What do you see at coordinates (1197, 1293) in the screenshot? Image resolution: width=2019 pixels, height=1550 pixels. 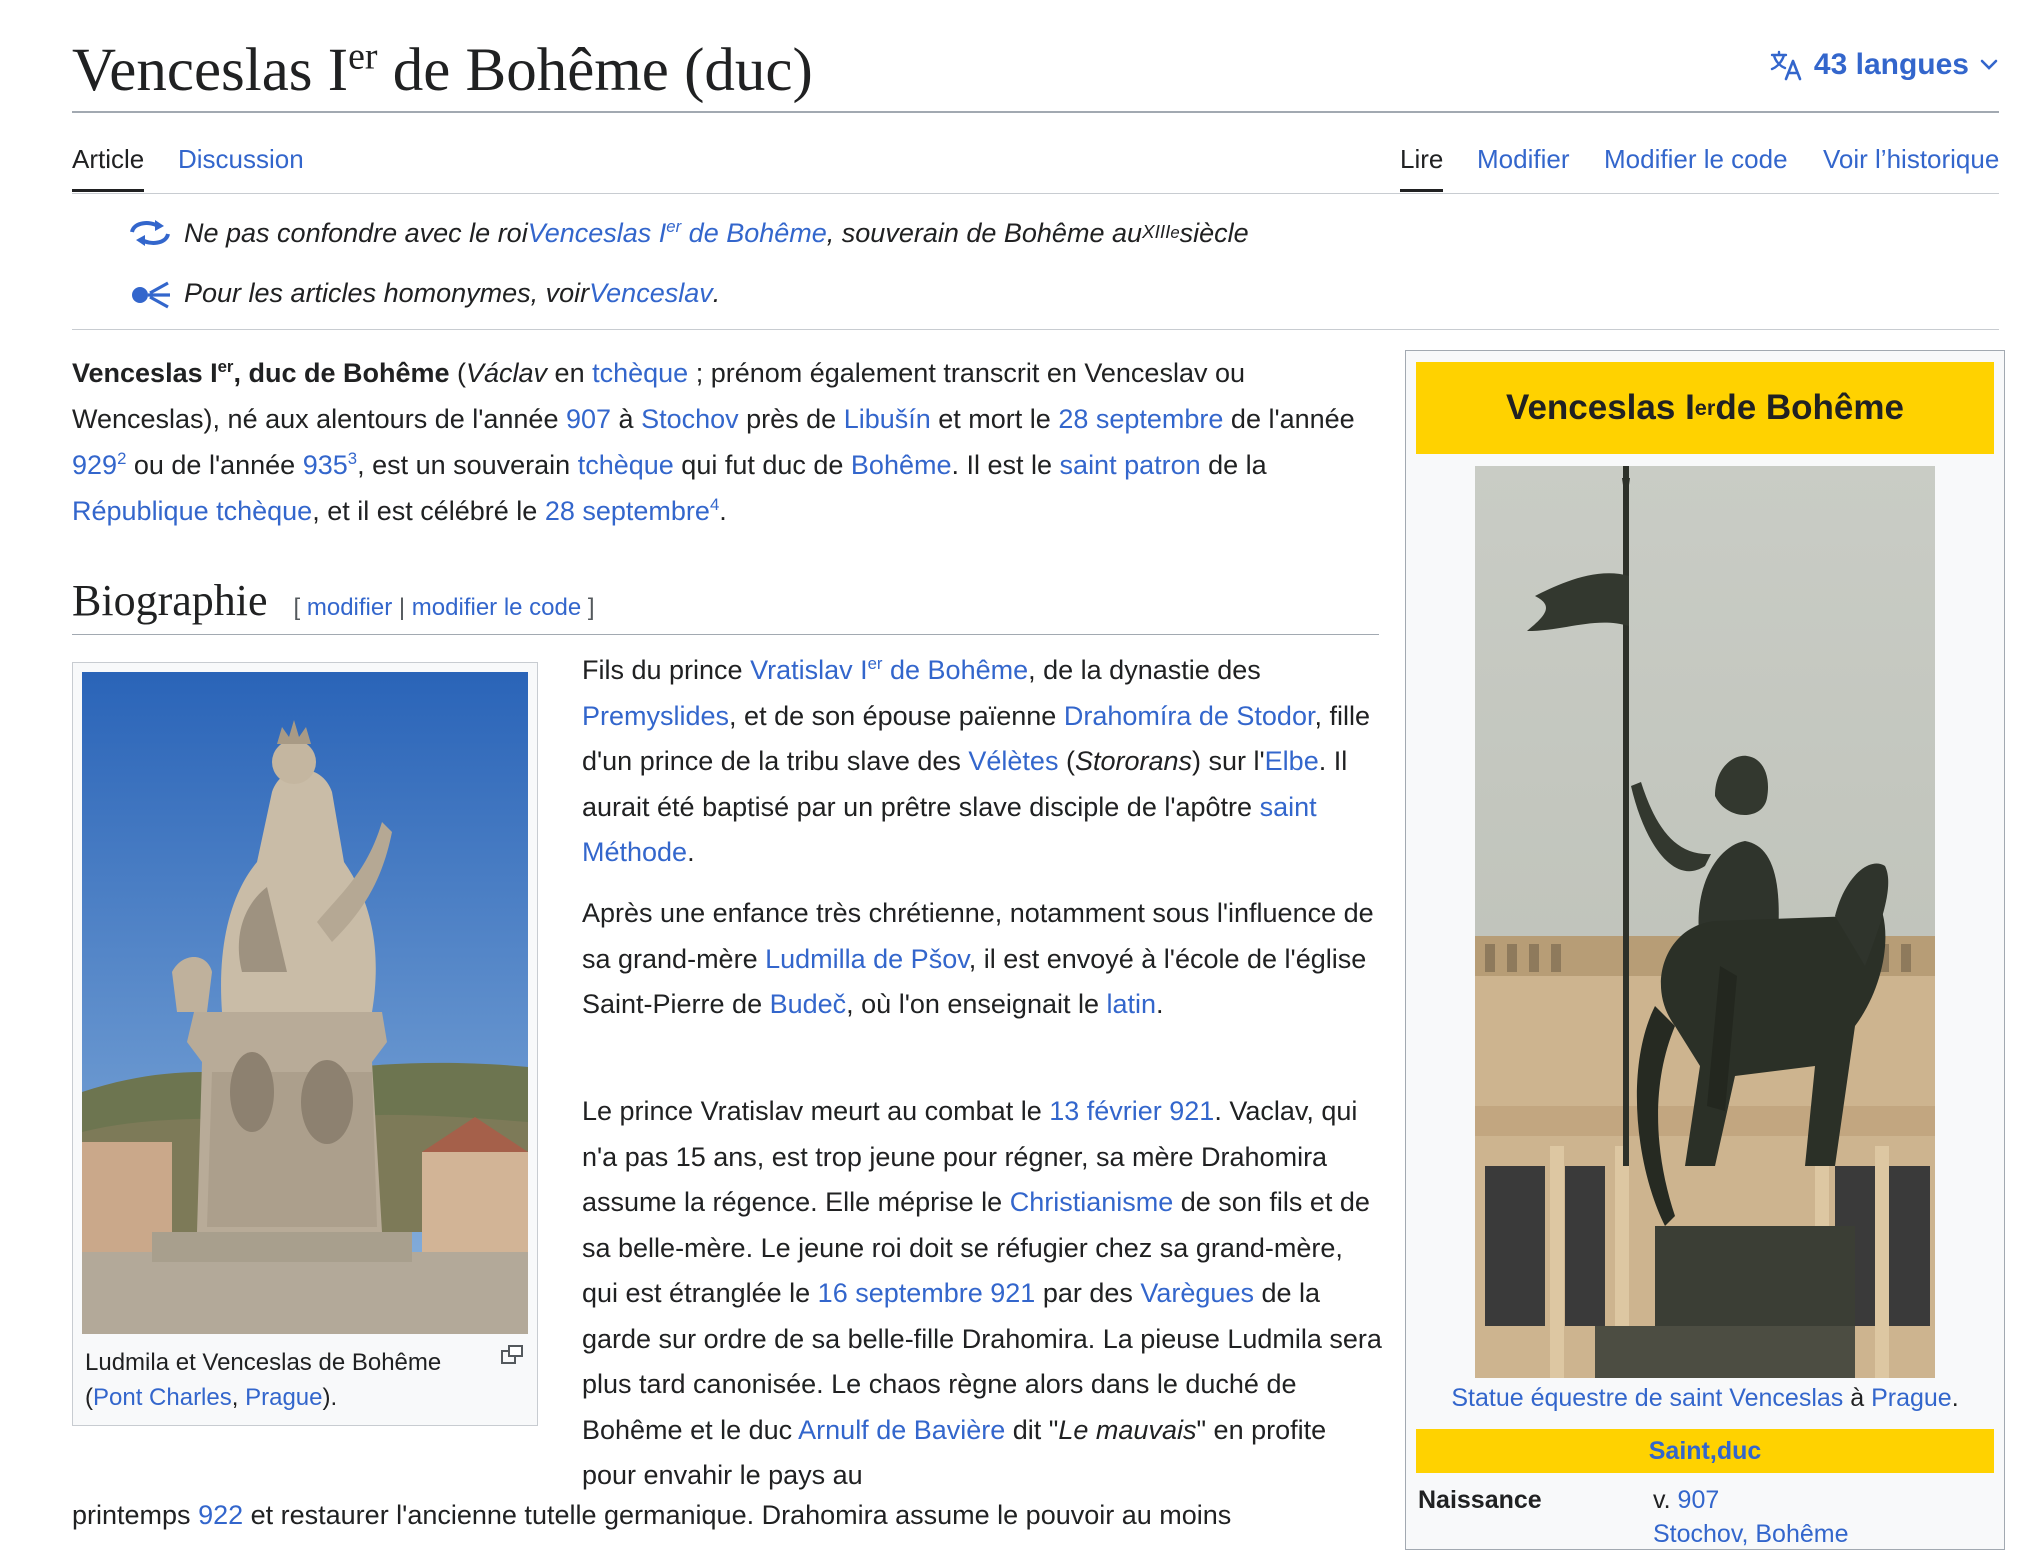 I see `link-varegues: Varègues` at bounding box center [1197, 1293].